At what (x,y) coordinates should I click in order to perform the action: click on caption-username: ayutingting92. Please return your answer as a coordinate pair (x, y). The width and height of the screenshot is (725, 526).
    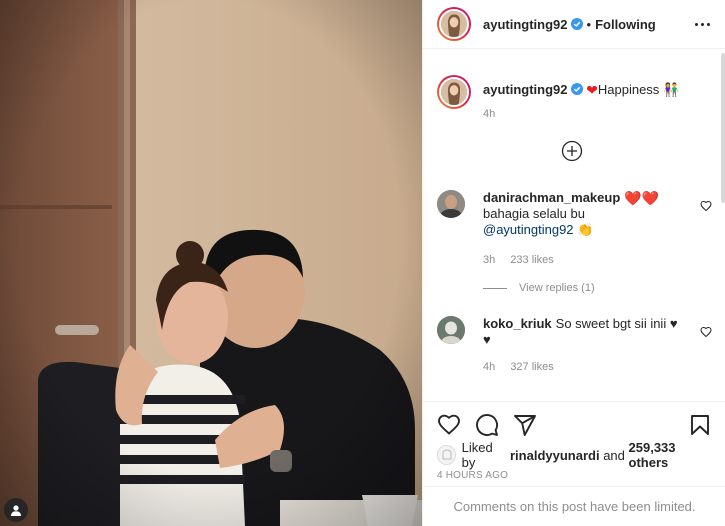
    Looking at the image, I should click on (525, 89).